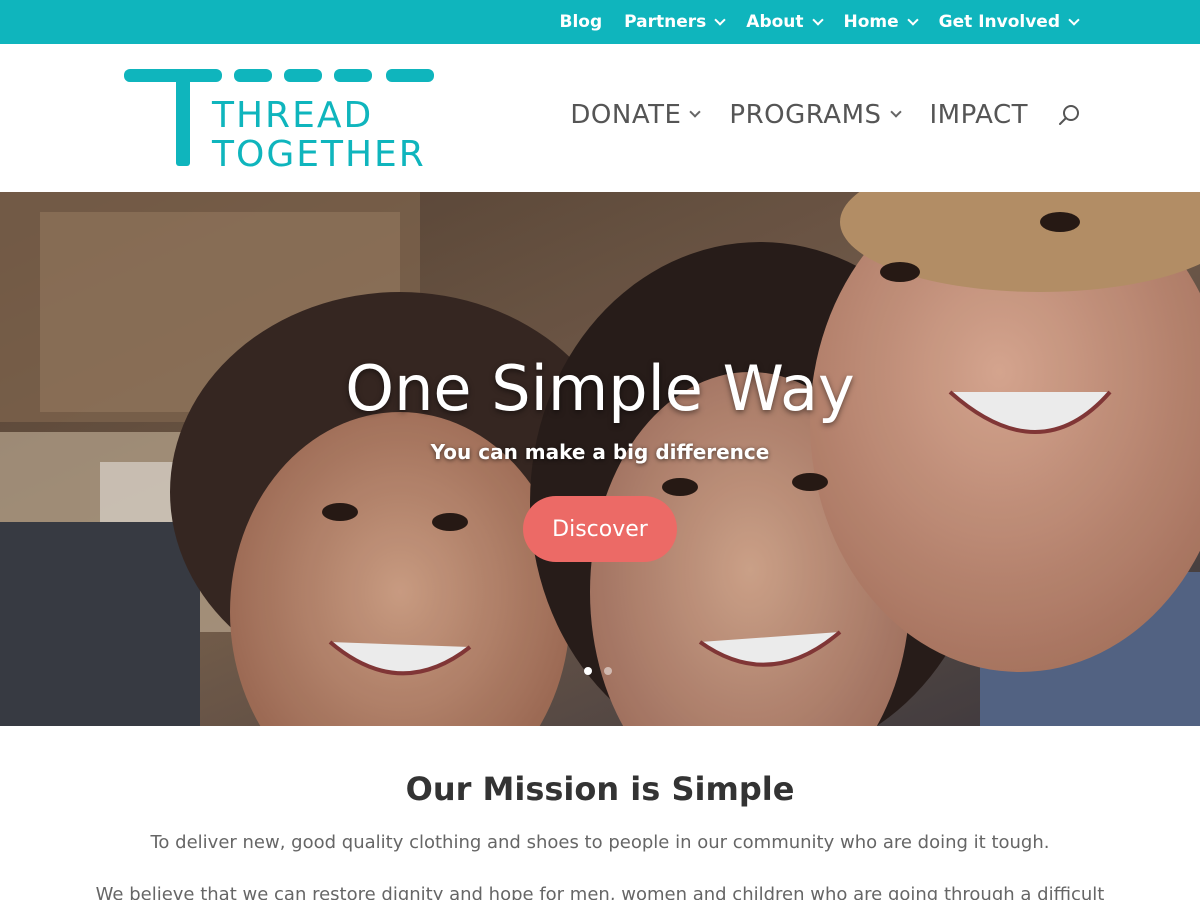  I want to click on topnav-item-home: Home, so click(881, 22).